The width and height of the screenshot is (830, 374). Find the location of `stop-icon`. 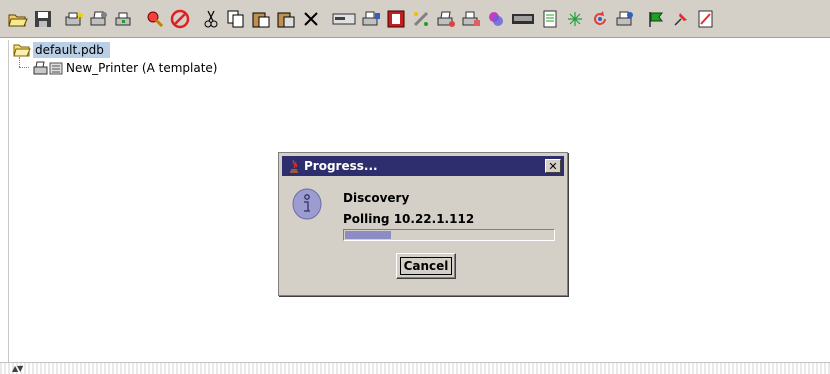

stop-icon is located at coordinates (180, 19).